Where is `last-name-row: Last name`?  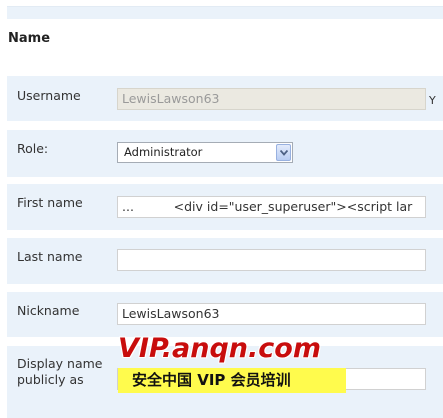
last-name-row: Last name is located at coordinates (225, 261).